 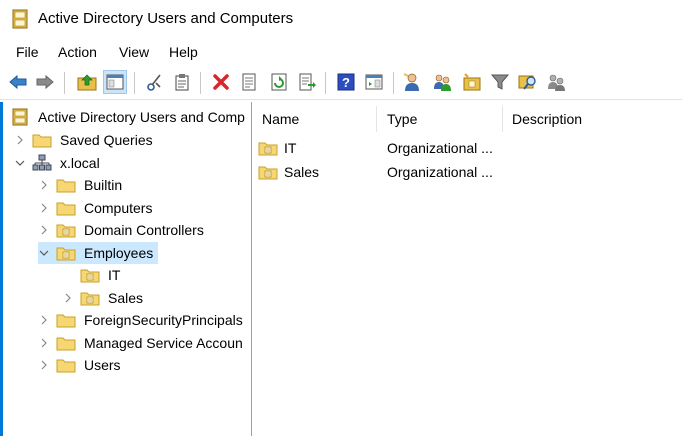 I want to click on tree-item-label: Employees, so click(x=119, y=253).